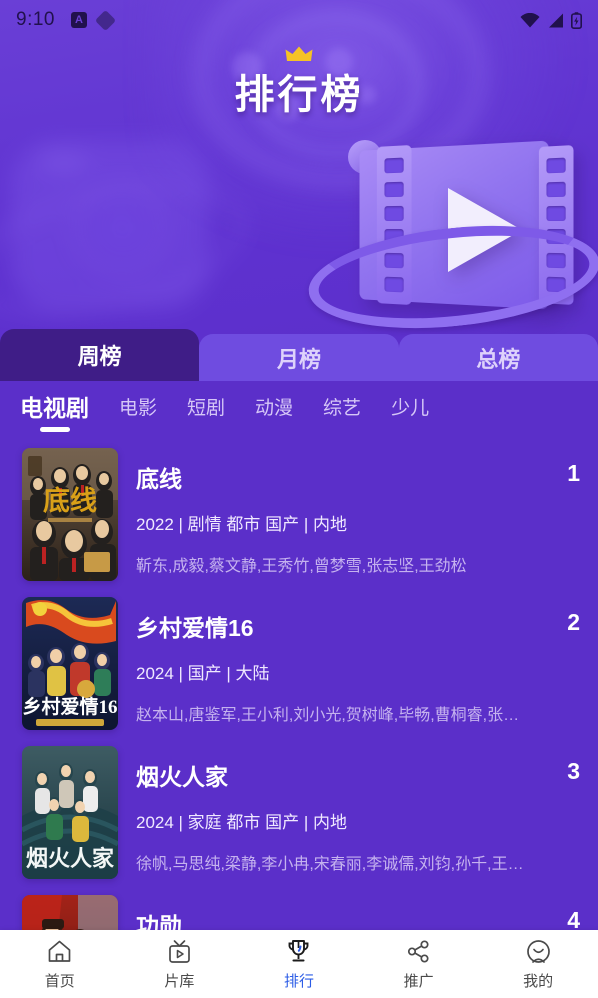 This screenshot has height=998, width=598. I want to click on nav-item-home: 首页, so click(60, 964).